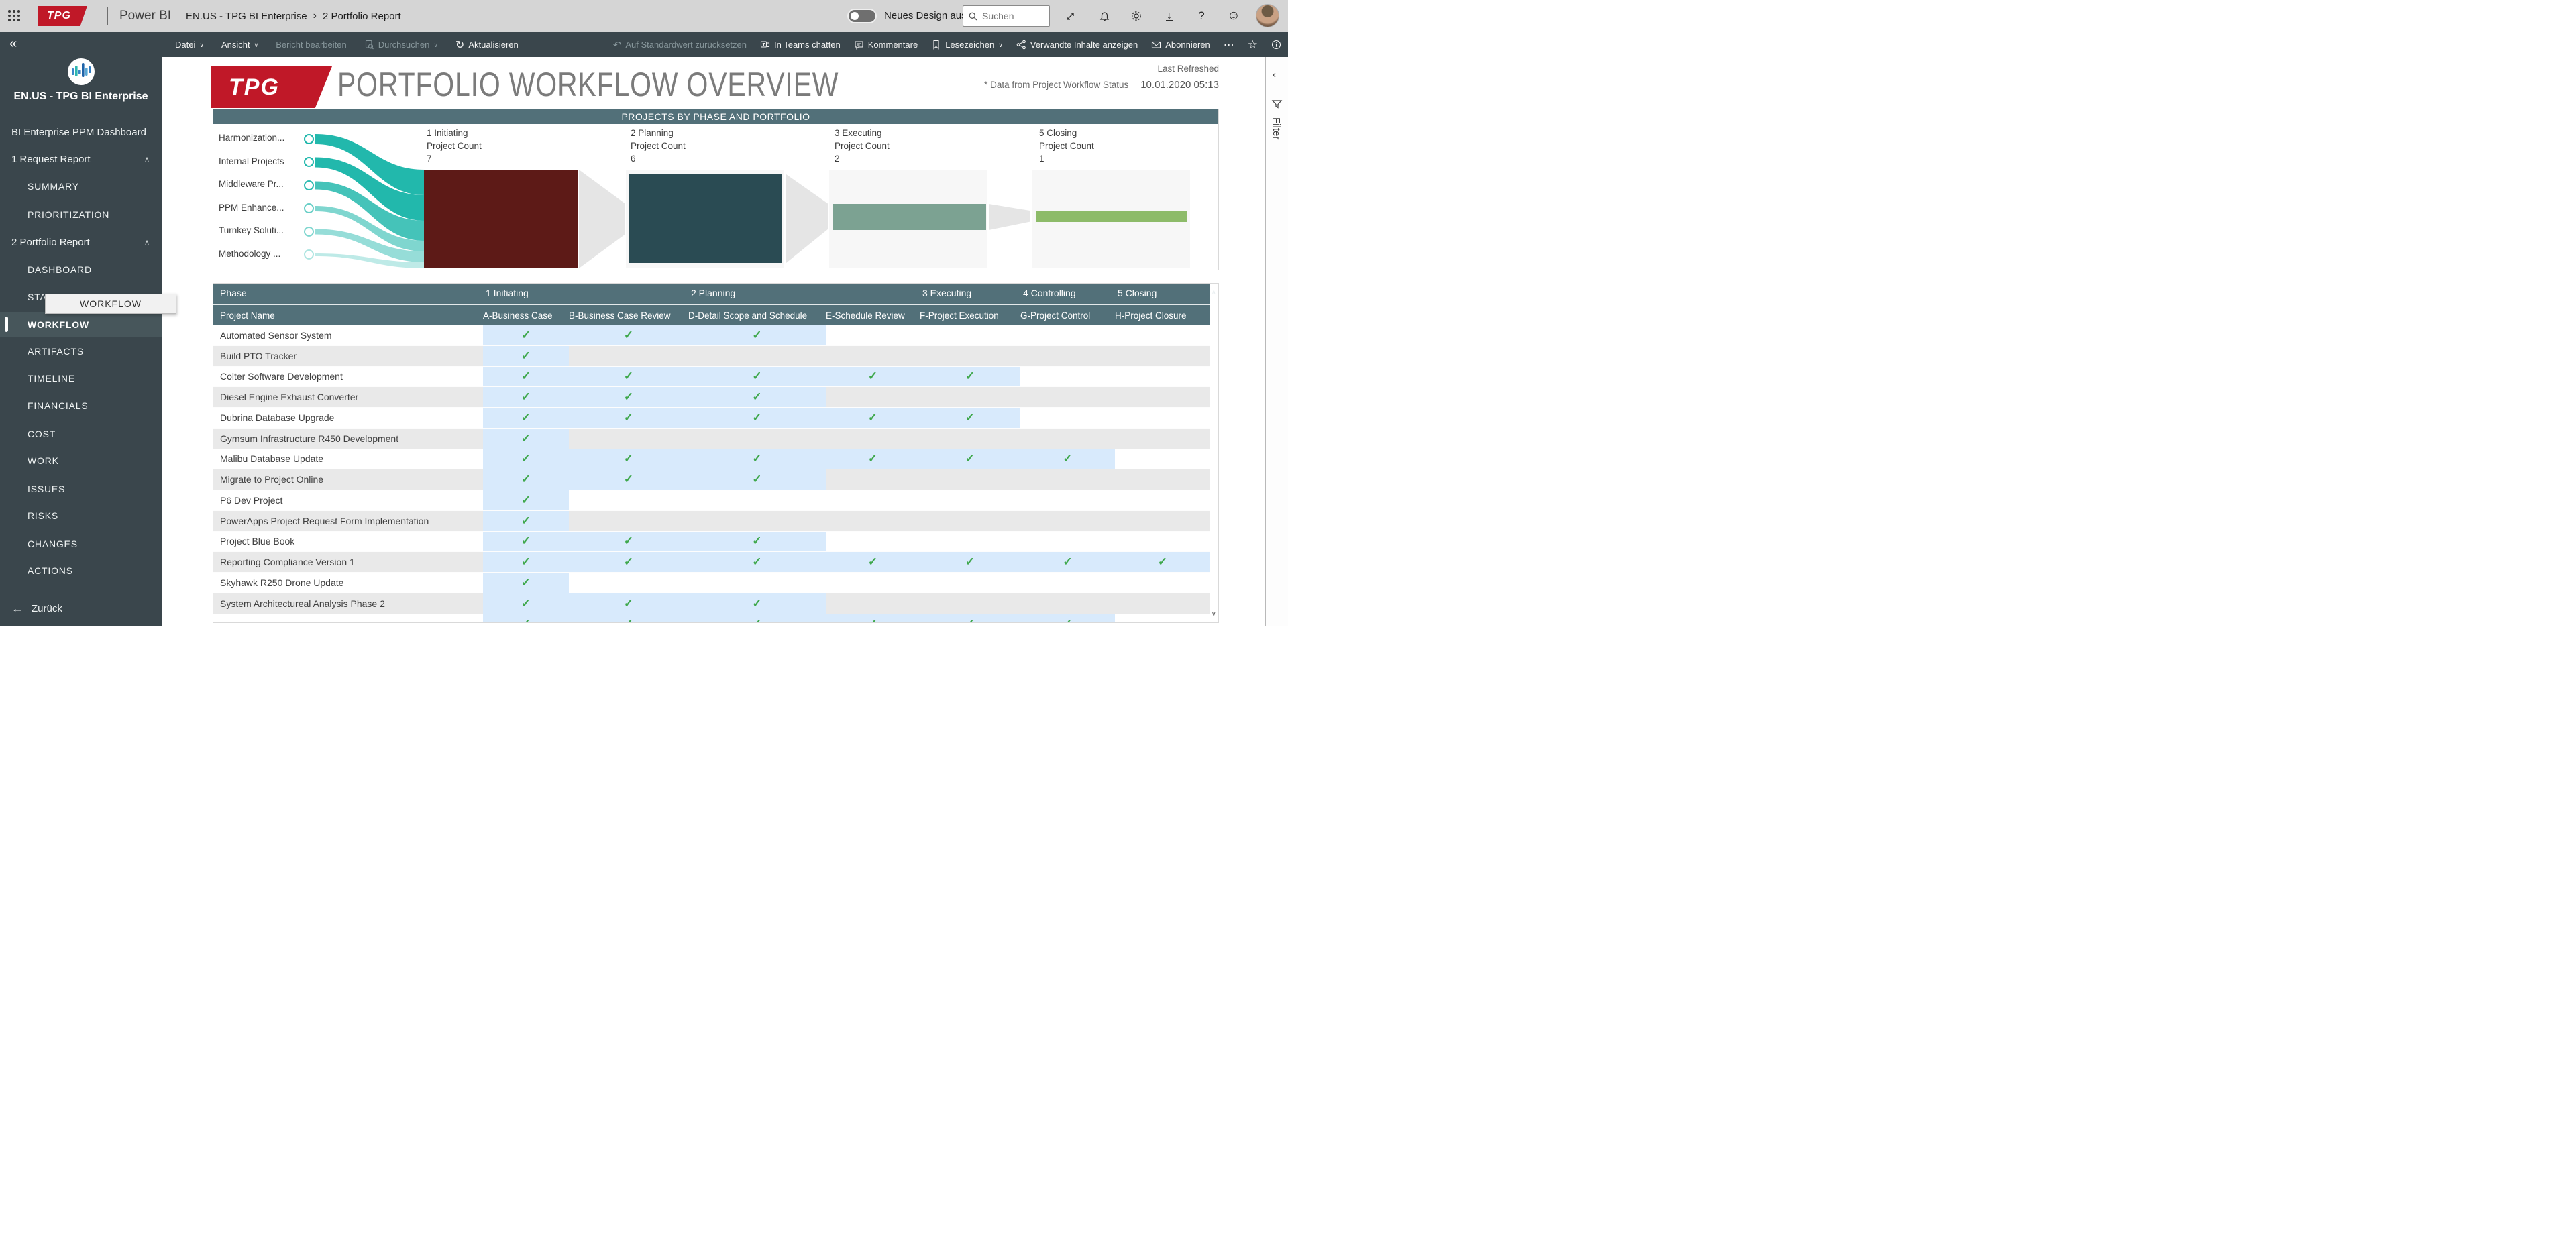 The image size is (2576, 1252). I want to click on breadcrumb-workspace: EN.US - TPG BI Enterprise, so click(246, 16).